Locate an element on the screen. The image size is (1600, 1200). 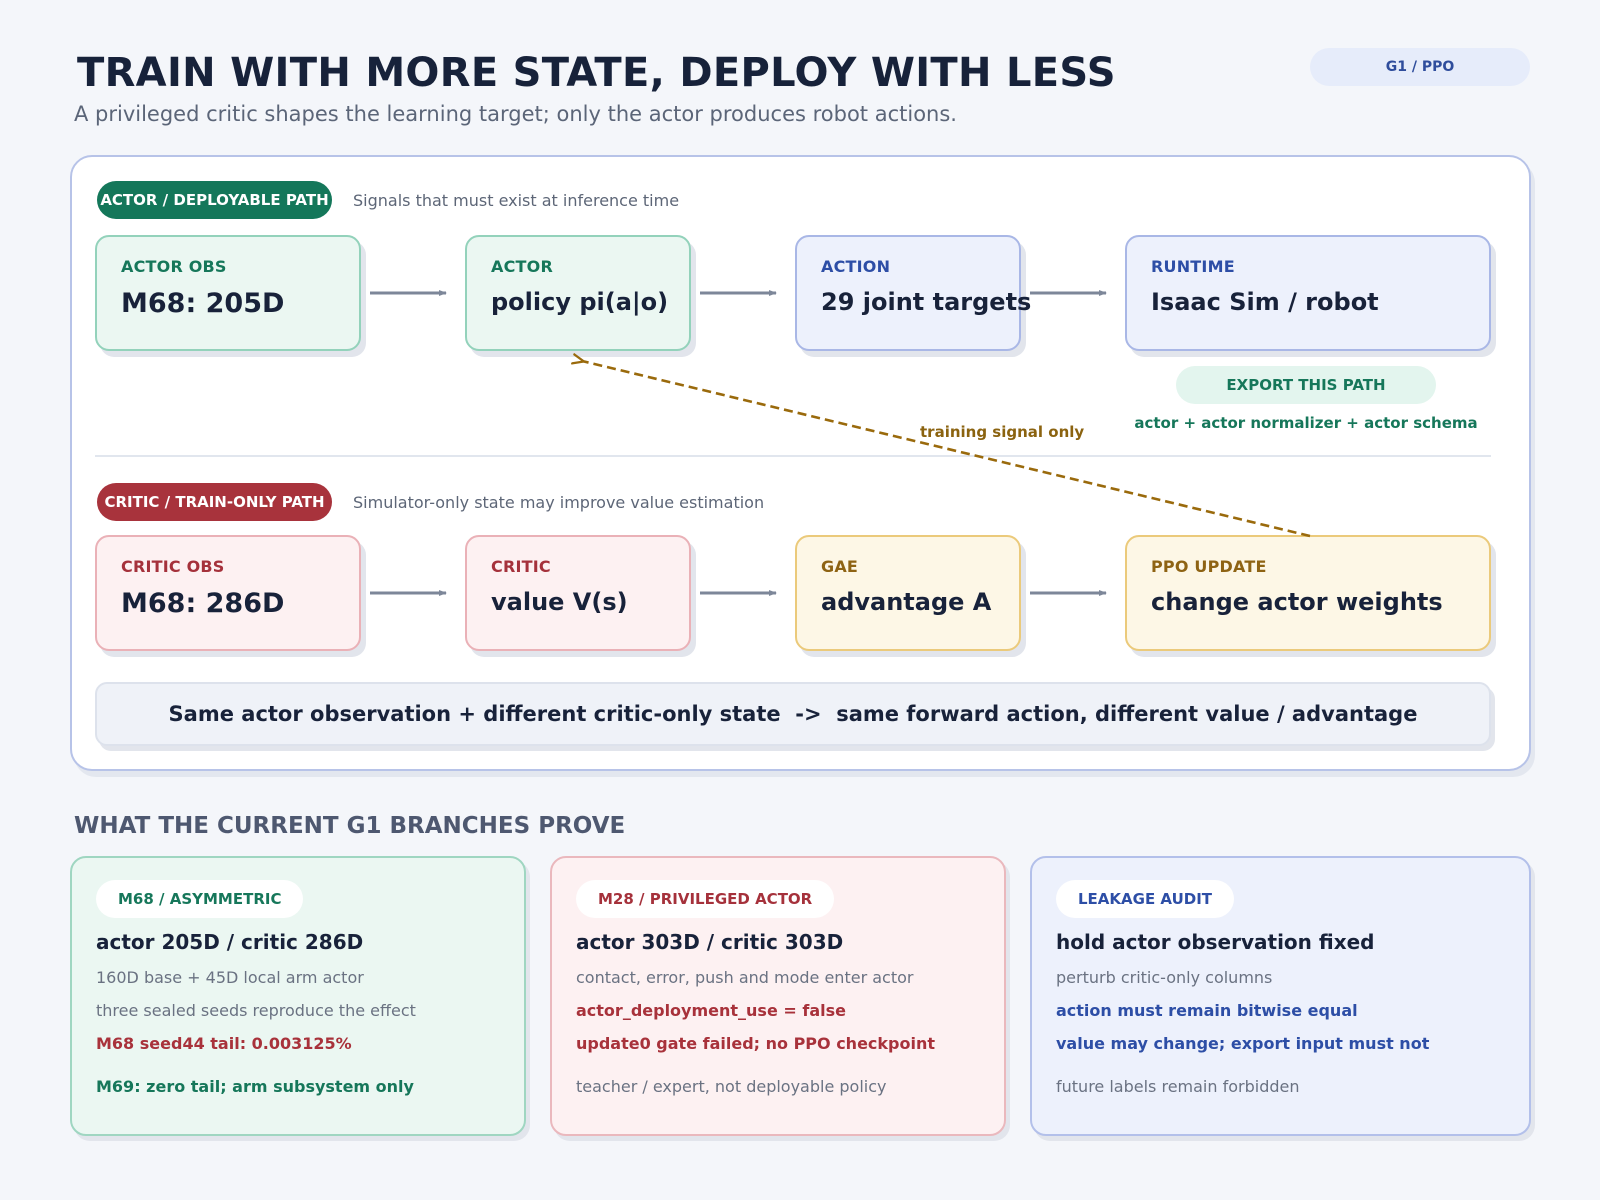
card-line: teacher / expert, not deployable policy is located at coordinates (731, 1086).